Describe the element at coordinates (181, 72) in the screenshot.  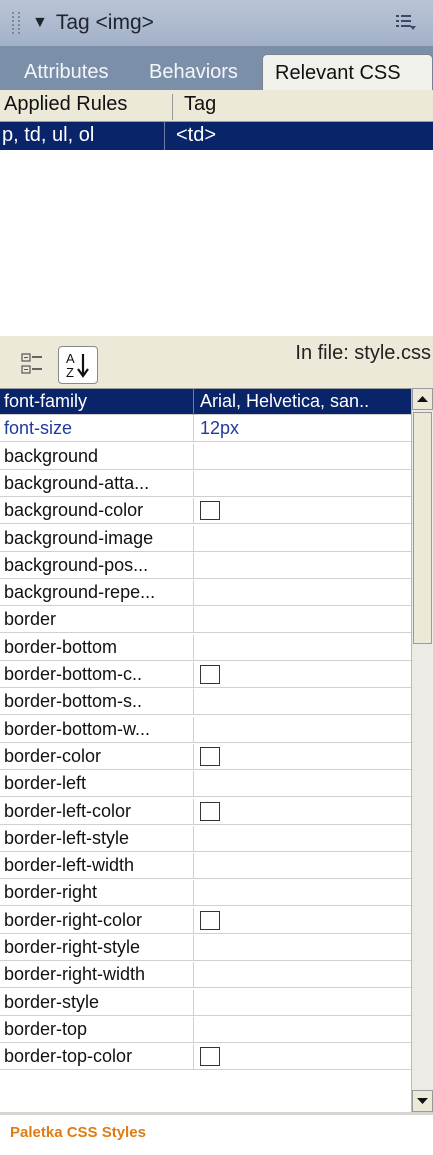
I see `tab-behaviors: Behaviors` at that location.